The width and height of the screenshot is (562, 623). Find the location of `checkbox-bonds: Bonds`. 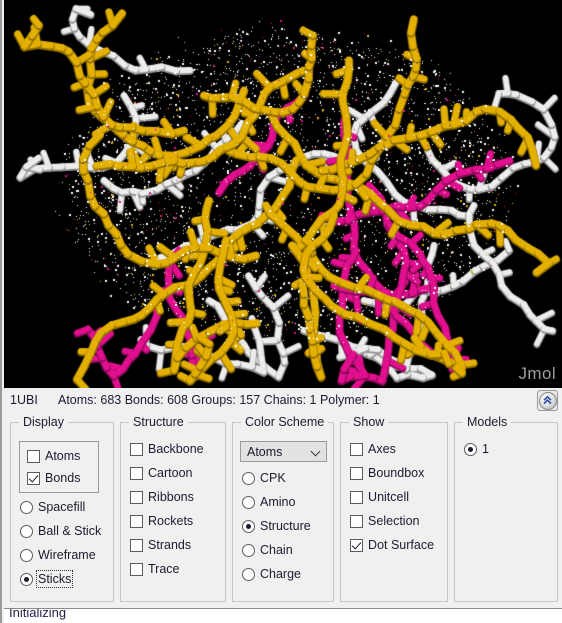

checkbox-bonds: Bonds is located at coordinates (59, 478).